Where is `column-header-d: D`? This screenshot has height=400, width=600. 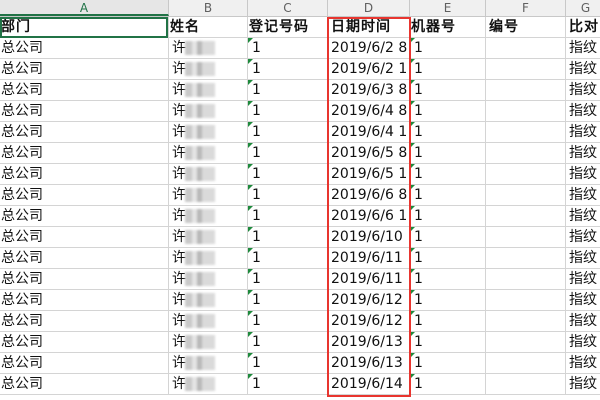 column-header-d: D is located at coordinates (369, 8).